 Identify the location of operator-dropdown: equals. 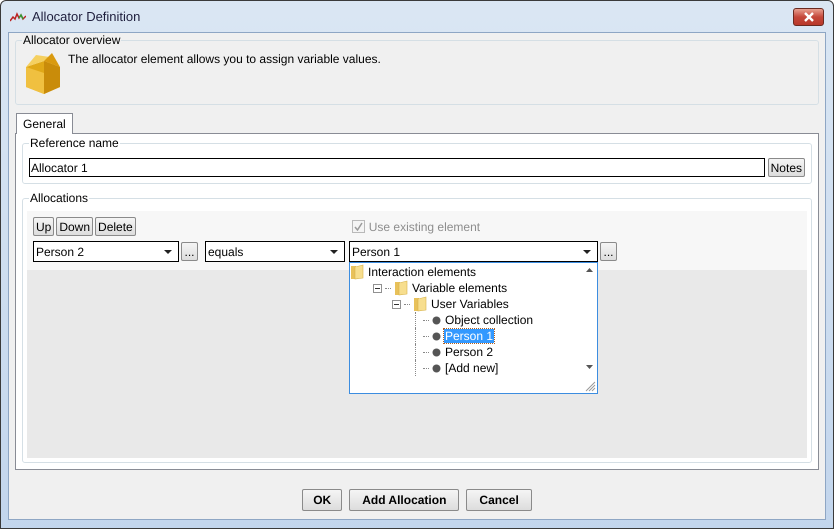
(275, 251).